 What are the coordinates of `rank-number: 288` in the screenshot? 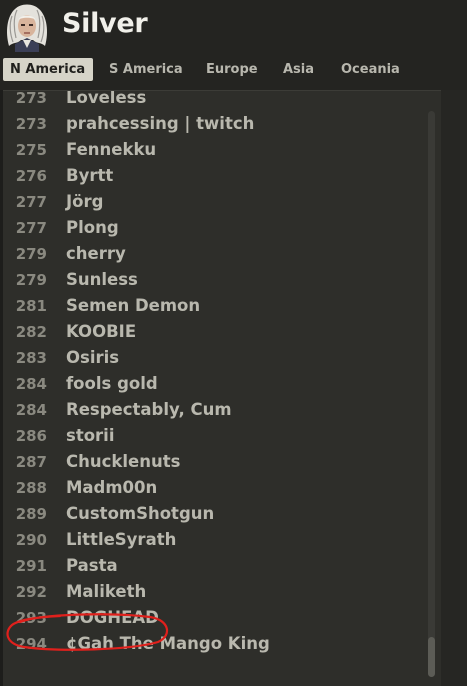 It's located at (31, 488).